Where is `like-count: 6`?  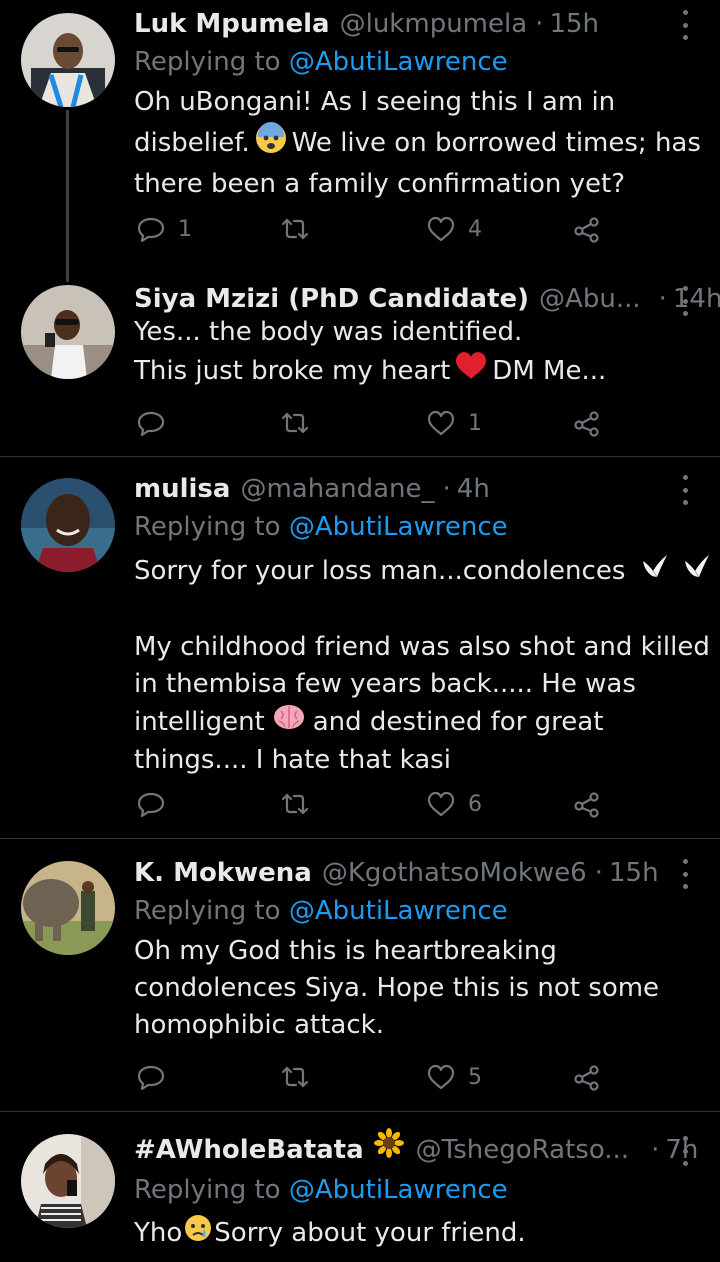
like-count: 6 is located at coordinates (475, 804).